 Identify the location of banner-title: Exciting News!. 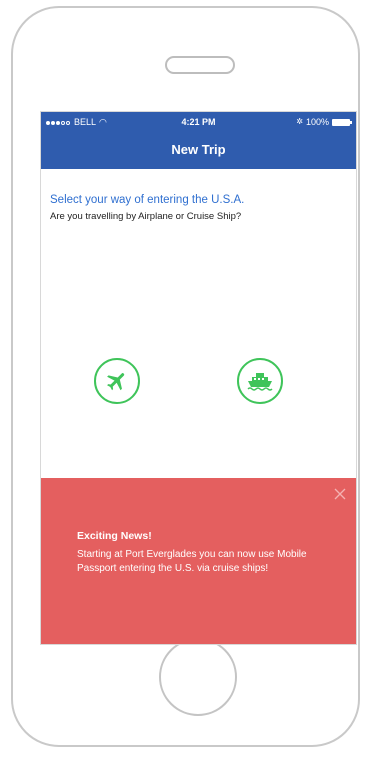
(114, 536).